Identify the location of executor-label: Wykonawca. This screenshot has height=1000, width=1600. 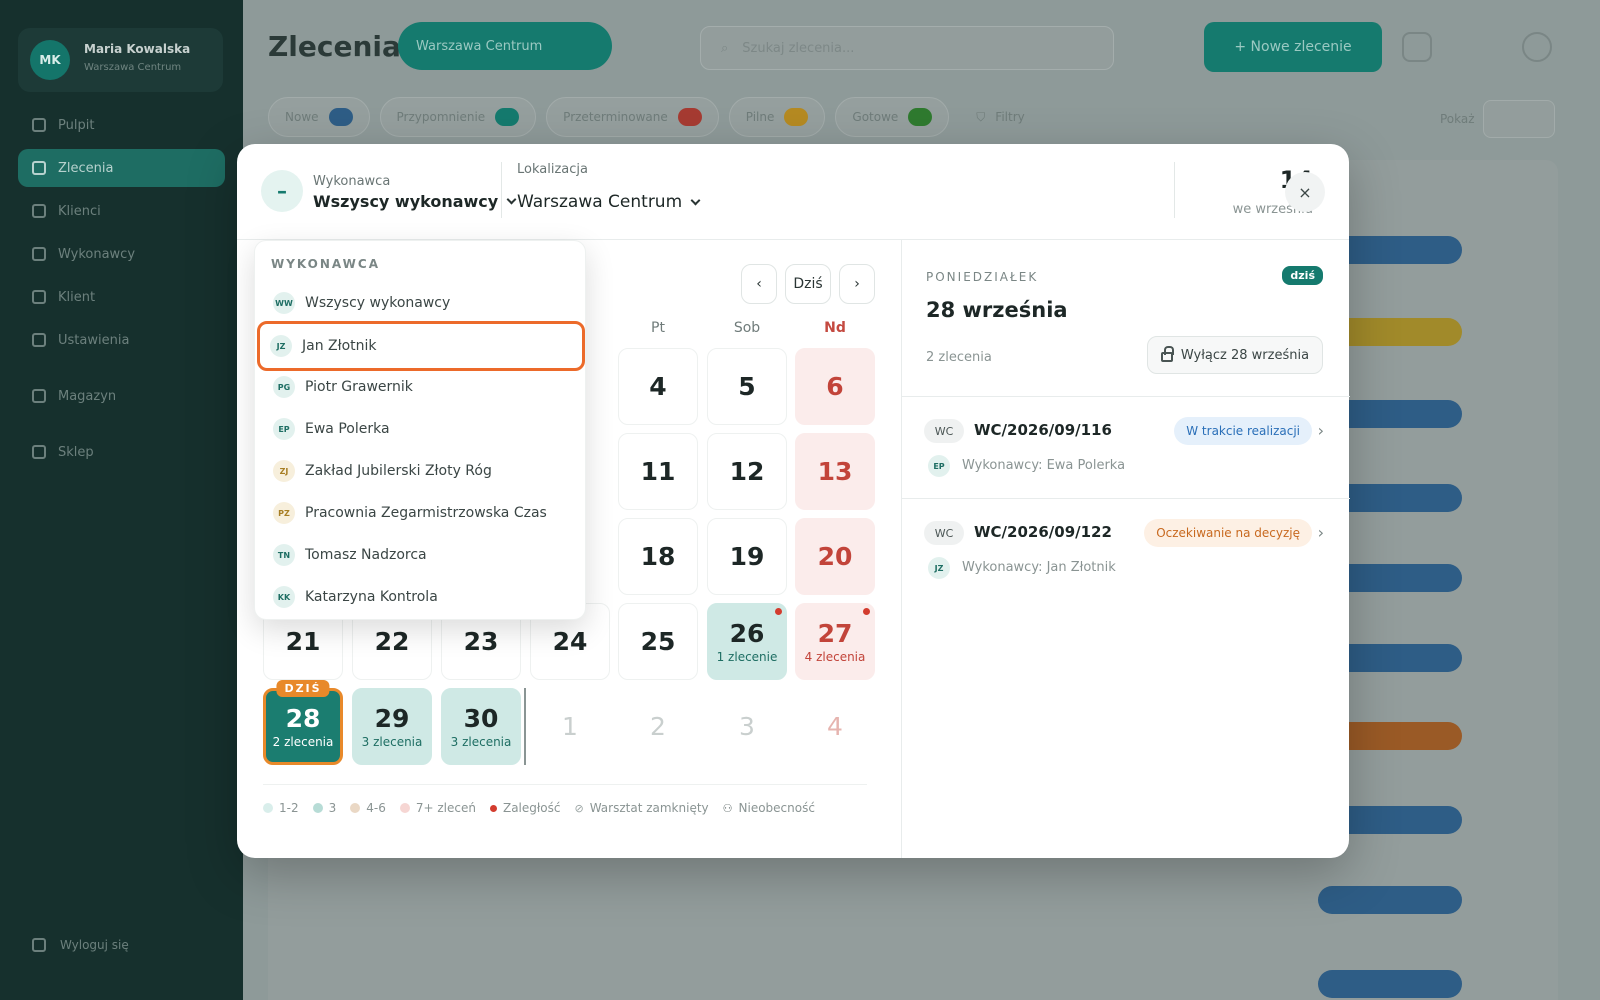
(352, 181).